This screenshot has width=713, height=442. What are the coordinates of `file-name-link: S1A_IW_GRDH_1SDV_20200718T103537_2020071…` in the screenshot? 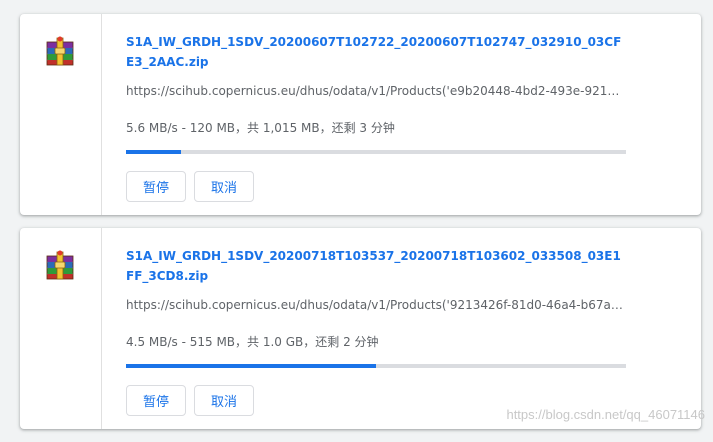 It's located at (376, 266).